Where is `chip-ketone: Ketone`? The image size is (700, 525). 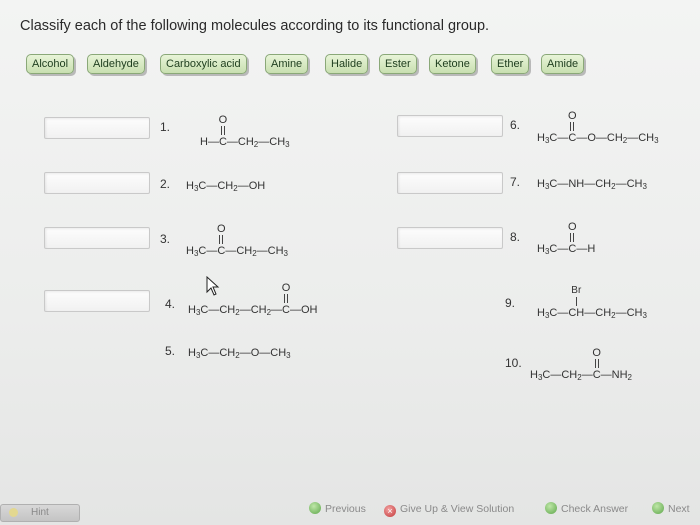 chip-ketone: Ketone is located at coordinates (452, 64).